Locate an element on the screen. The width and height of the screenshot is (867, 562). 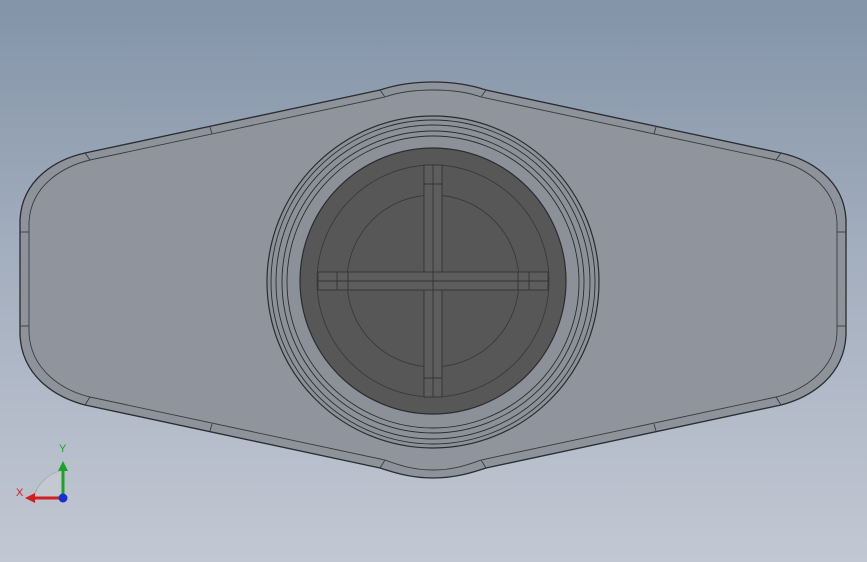
triad-y-arrow is located at coordinates (63, 466).